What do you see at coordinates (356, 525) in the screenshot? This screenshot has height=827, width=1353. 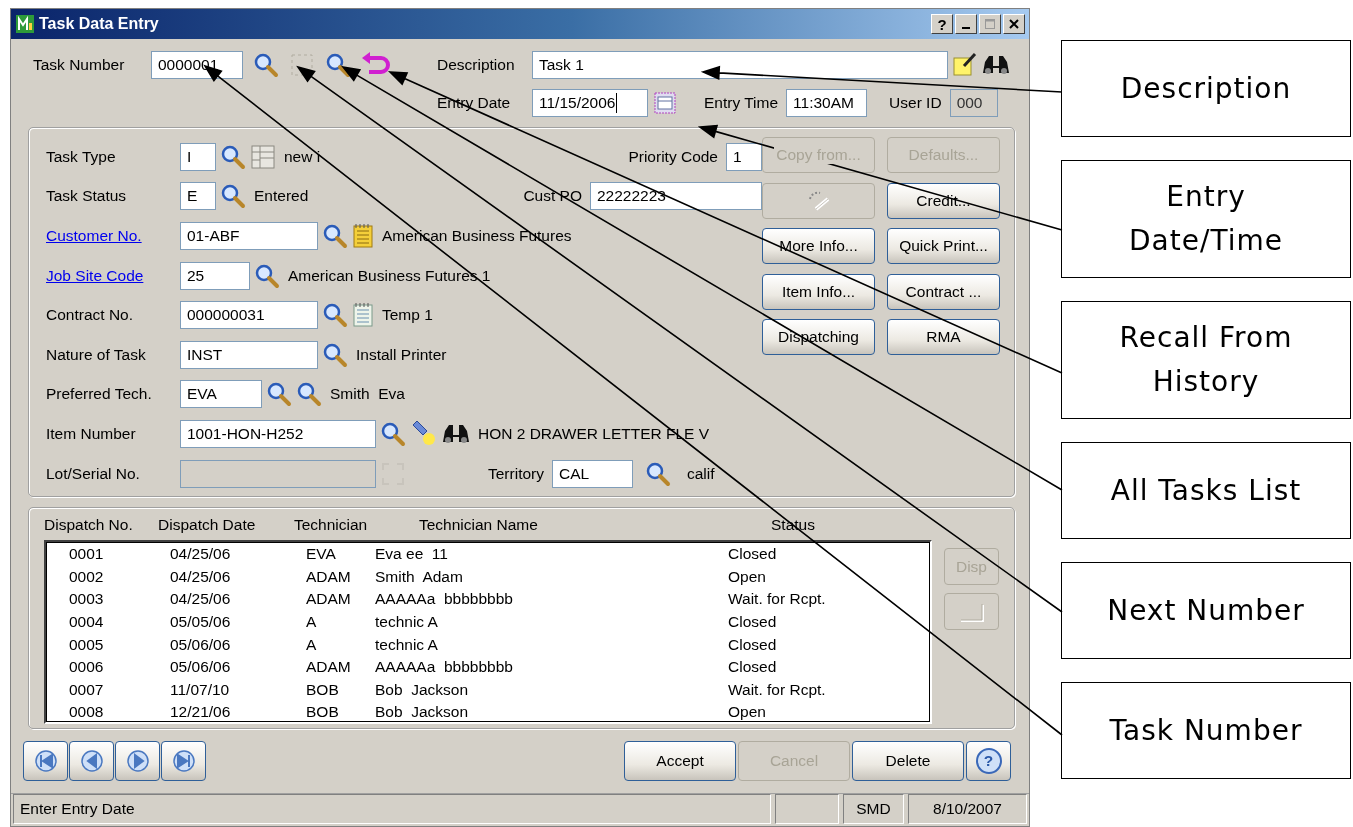 I see `column-header: Technician` at bounding box center [356, 525].